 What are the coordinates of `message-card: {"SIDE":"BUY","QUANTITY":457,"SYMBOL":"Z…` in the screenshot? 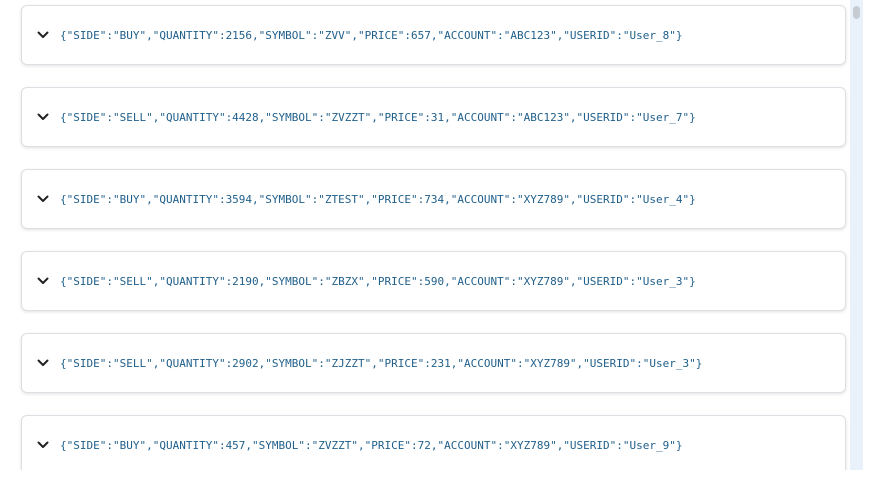 It's located at (433, 442).